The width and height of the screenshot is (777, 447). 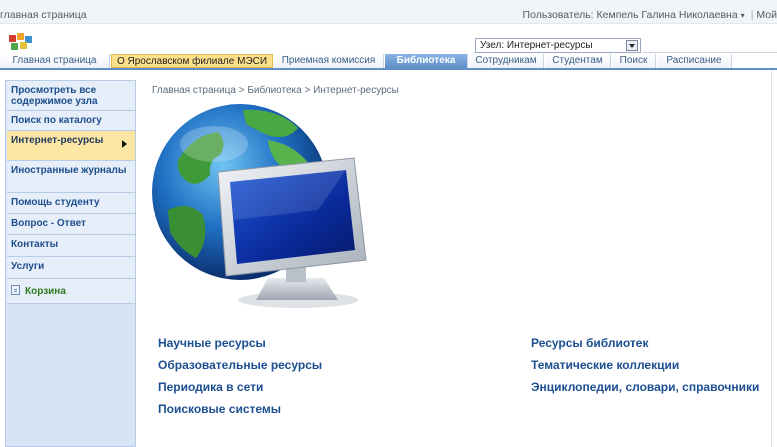 What do you see at coordinates (694, 61) in the screenshot?
I see `tab-schedule: Расписание` at bounding box center [694, 61].